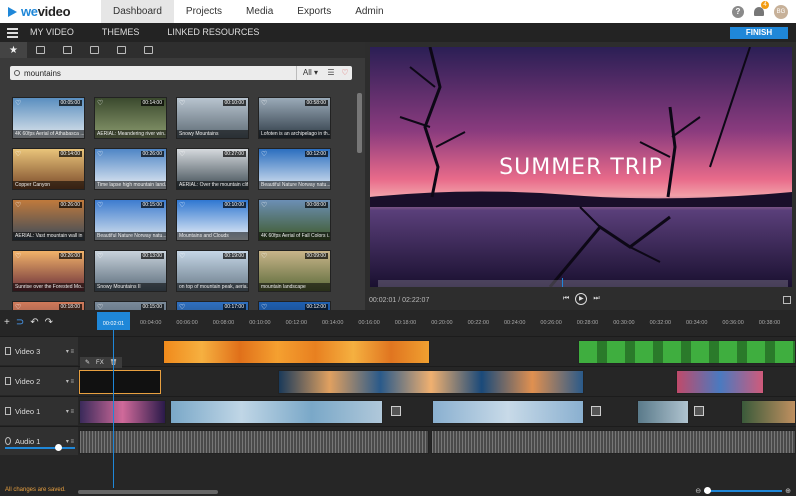 The image size is (796, 496). Describe the element at coordinates (121, 32) in the screenshot. I see `tab-themes: THEMES` at that location.